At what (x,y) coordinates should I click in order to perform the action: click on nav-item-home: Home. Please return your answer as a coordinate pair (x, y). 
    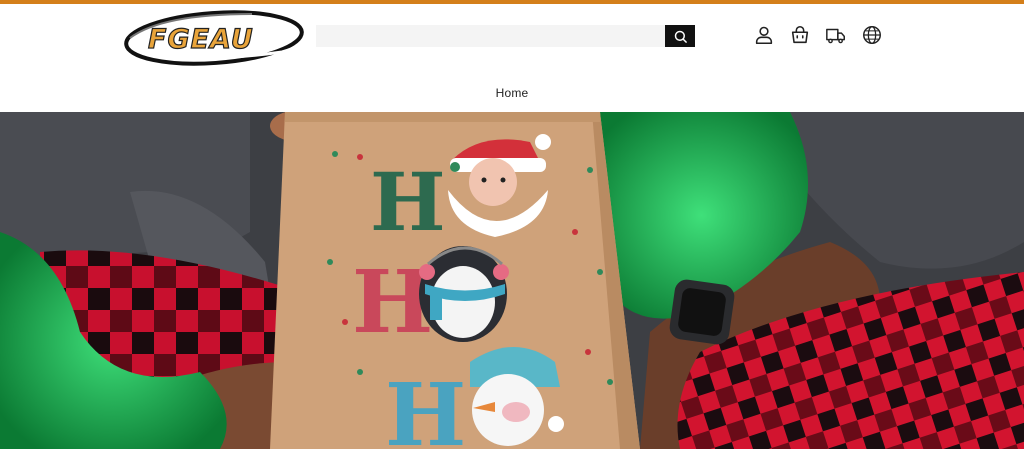
    Looking at the image, I should click on (512, 93).